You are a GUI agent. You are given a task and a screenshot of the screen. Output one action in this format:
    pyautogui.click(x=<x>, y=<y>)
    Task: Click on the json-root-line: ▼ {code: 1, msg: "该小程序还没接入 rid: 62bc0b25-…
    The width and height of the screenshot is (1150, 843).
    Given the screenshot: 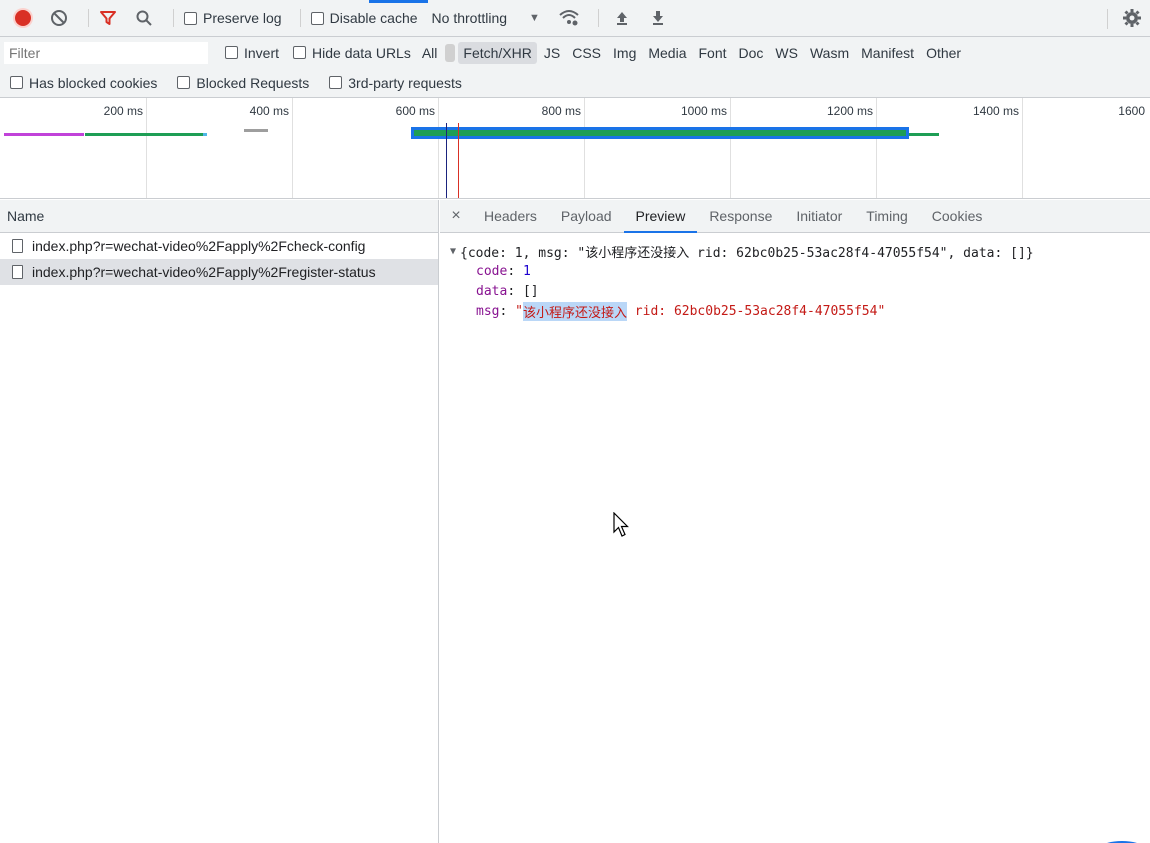 What is the action you would take?
    pyautogui.click(x=795, y=251)
    